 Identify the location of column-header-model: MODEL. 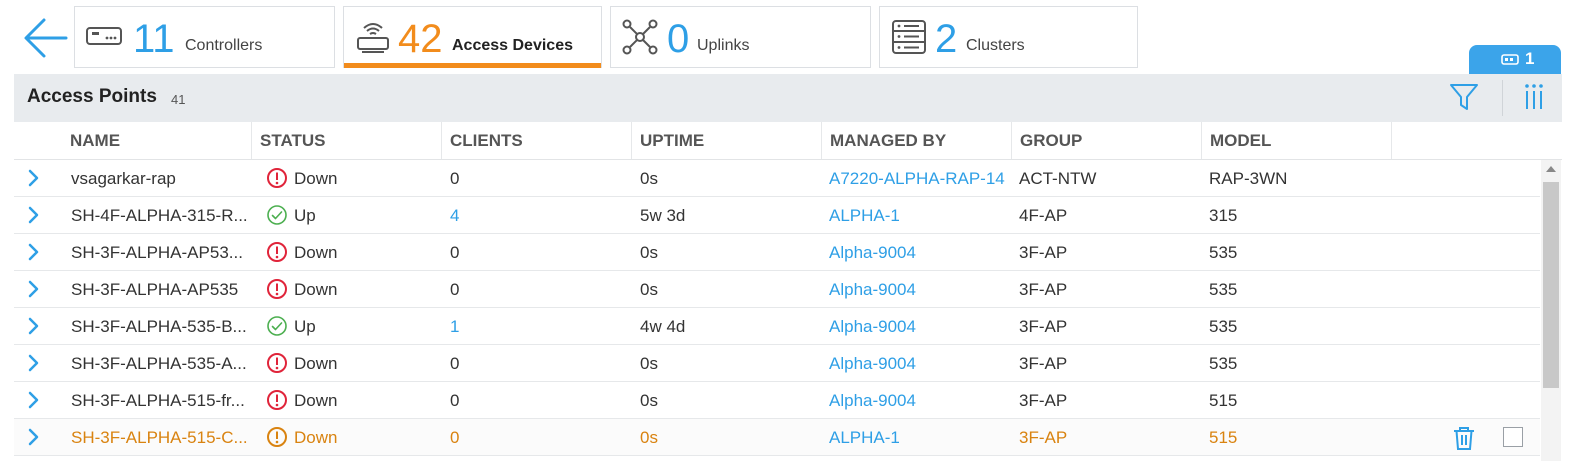
(1297, 140).